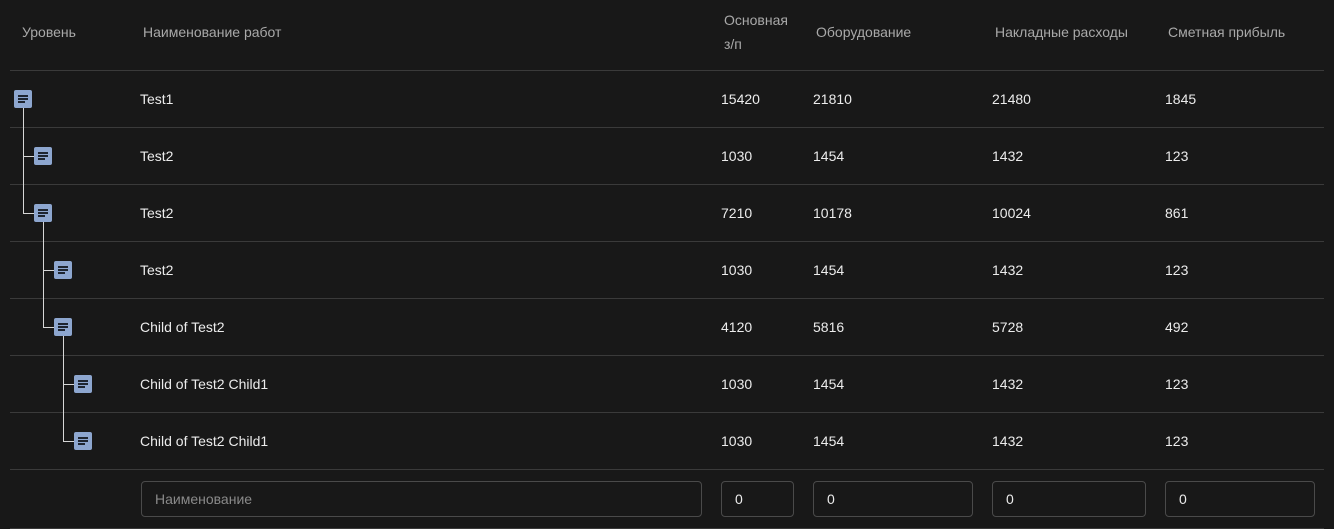 This screenshot has width=1334, height=529. I want to click on profit-cell: 1845, so click(1181, 99).